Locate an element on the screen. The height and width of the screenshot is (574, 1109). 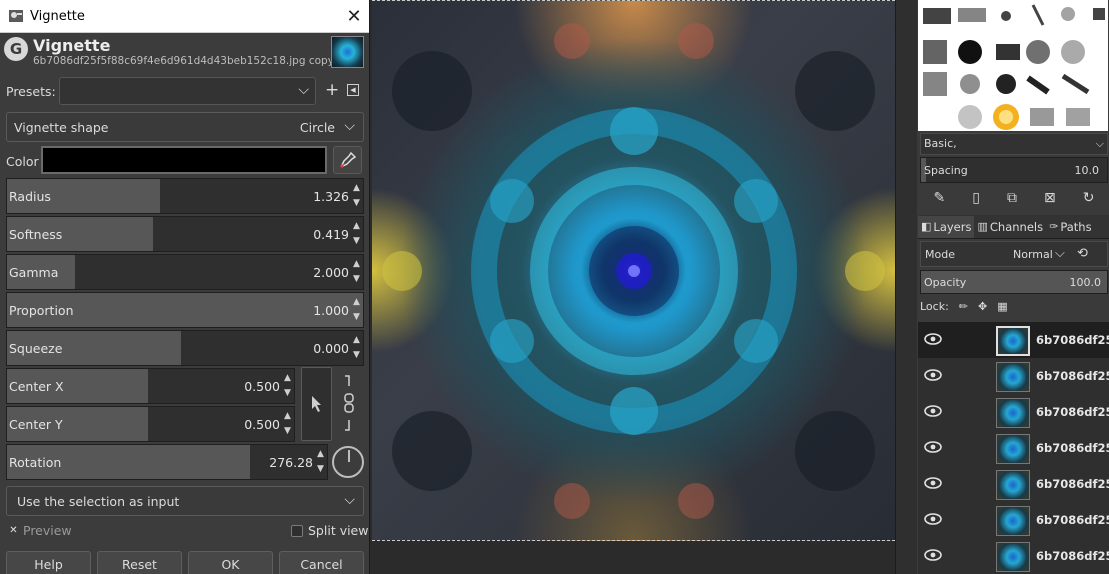
lock-alpha-icon: ▦ is located at coordinates (1002, 306).